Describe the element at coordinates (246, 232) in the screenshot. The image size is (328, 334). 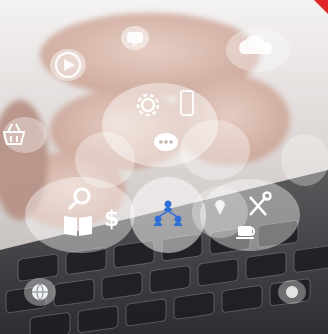
I see `coffee-cup-icon` at that location.